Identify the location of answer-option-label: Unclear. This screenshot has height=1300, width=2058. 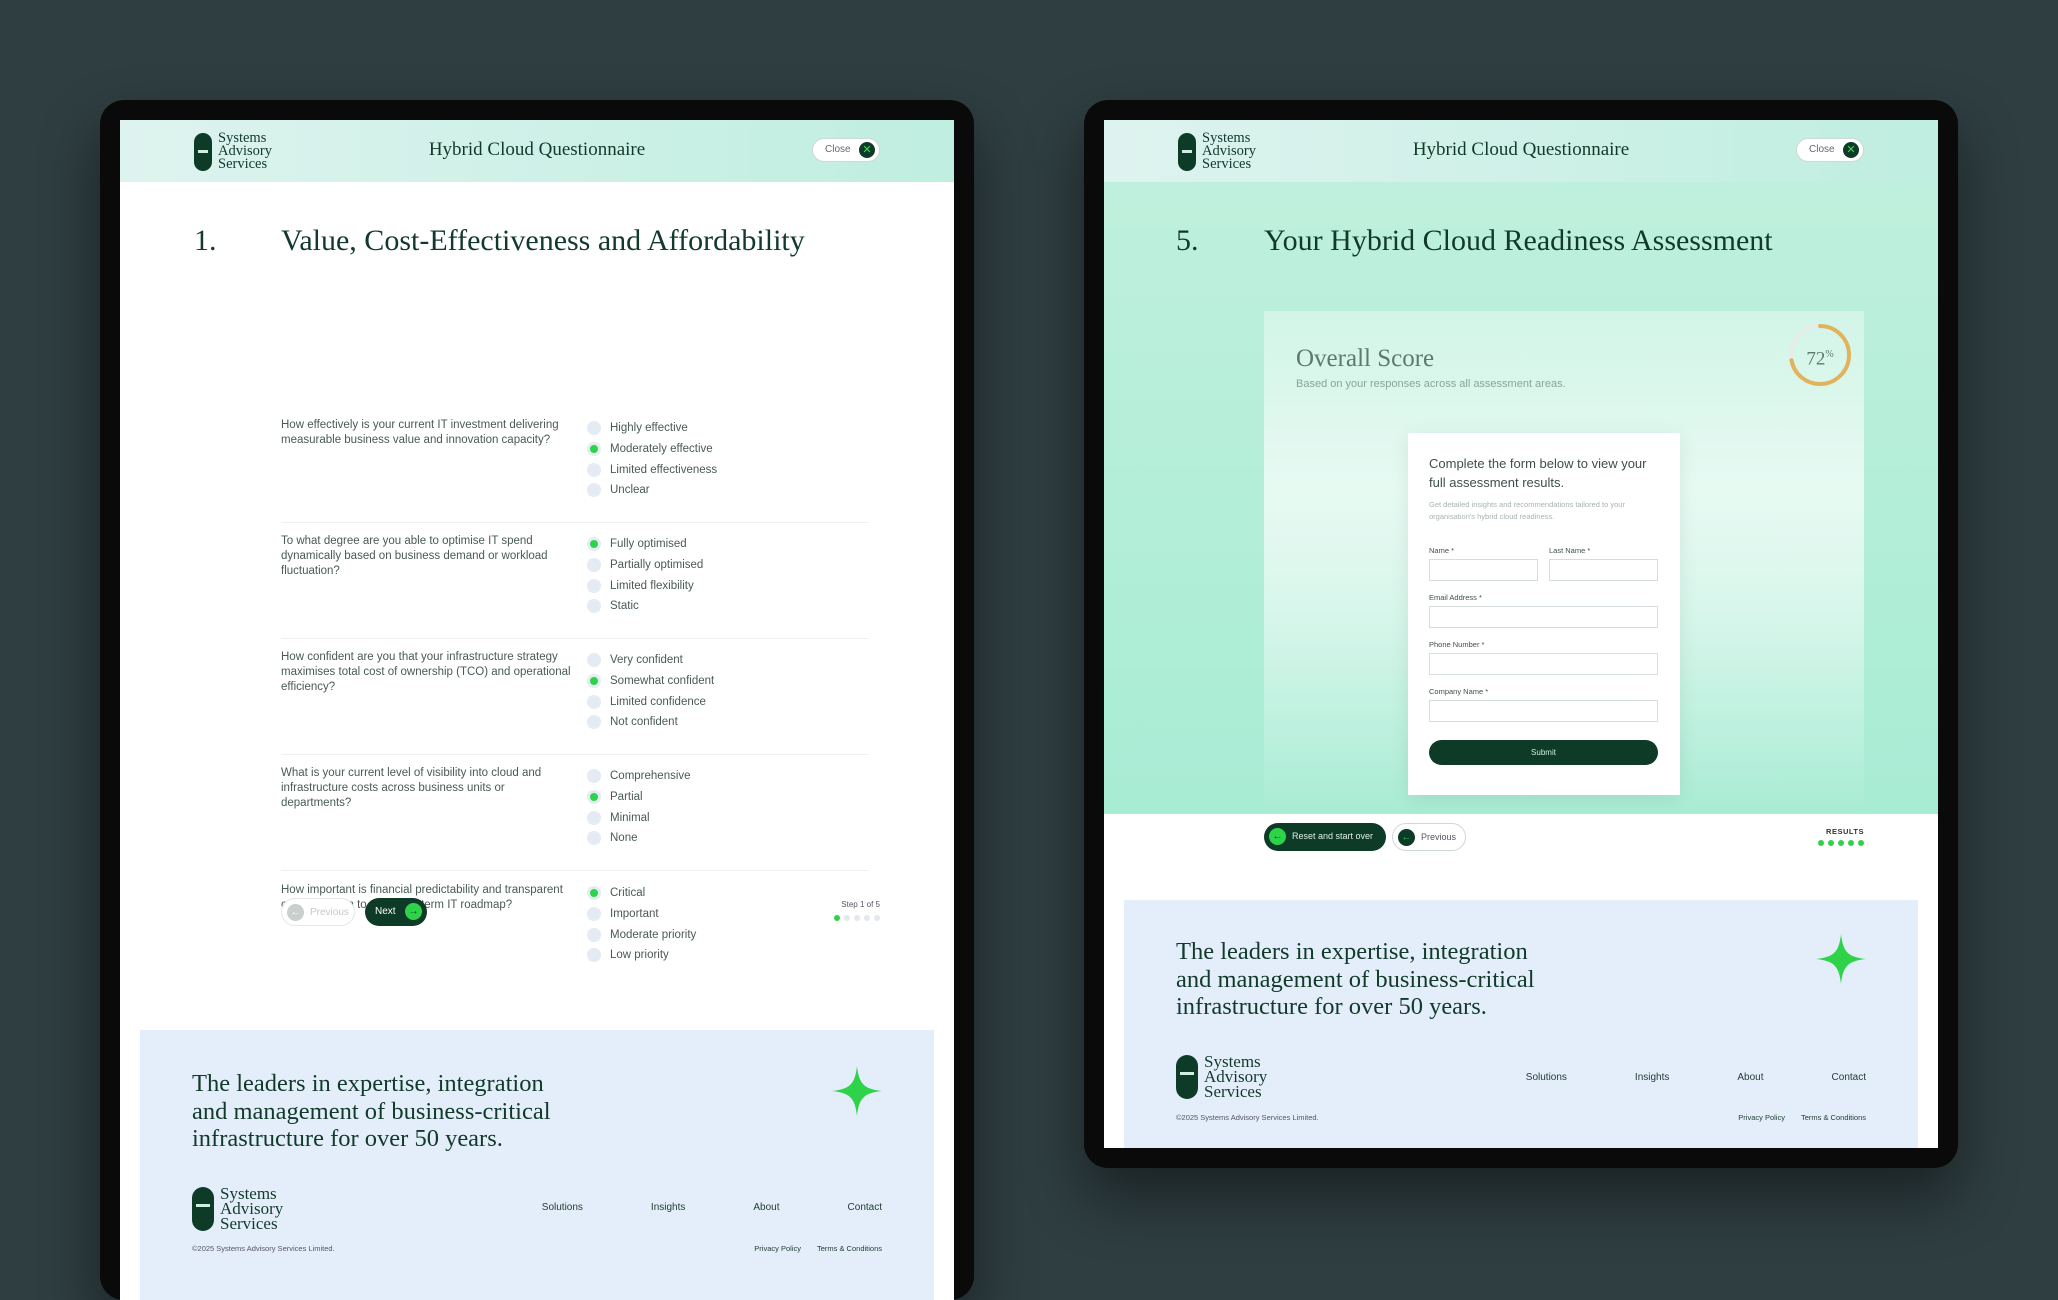
(630, 490).